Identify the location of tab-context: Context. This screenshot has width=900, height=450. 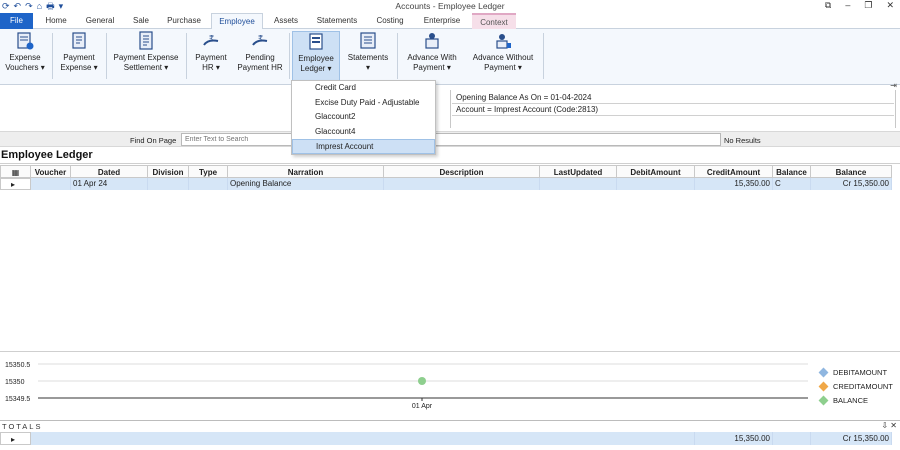
(494, 21).